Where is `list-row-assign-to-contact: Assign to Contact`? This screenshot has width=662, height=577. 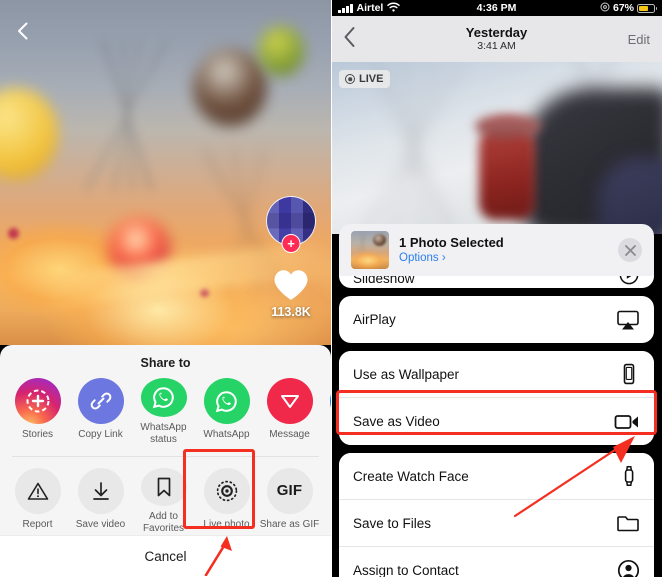
list-row-assign-to-contact: Assign to Contact is located at coordinates (496, 562).